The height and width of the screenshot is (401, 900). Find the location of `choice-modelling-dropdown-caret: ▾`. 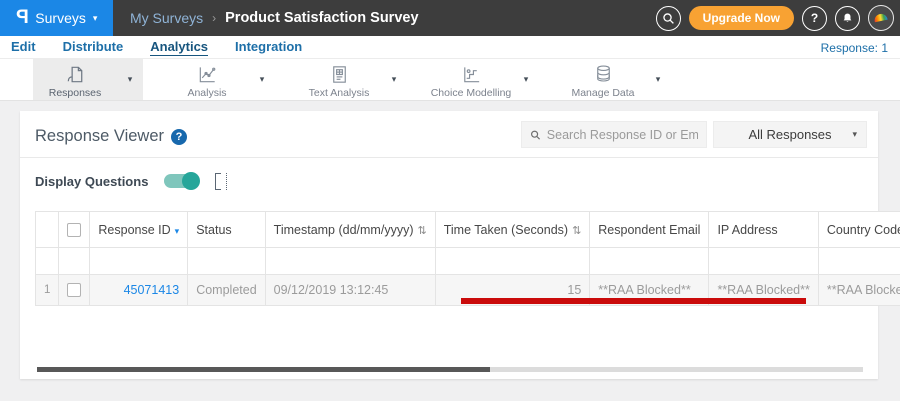

choice-modelling-dropdown-caret: ▾ is located at coordinates (526, 79).